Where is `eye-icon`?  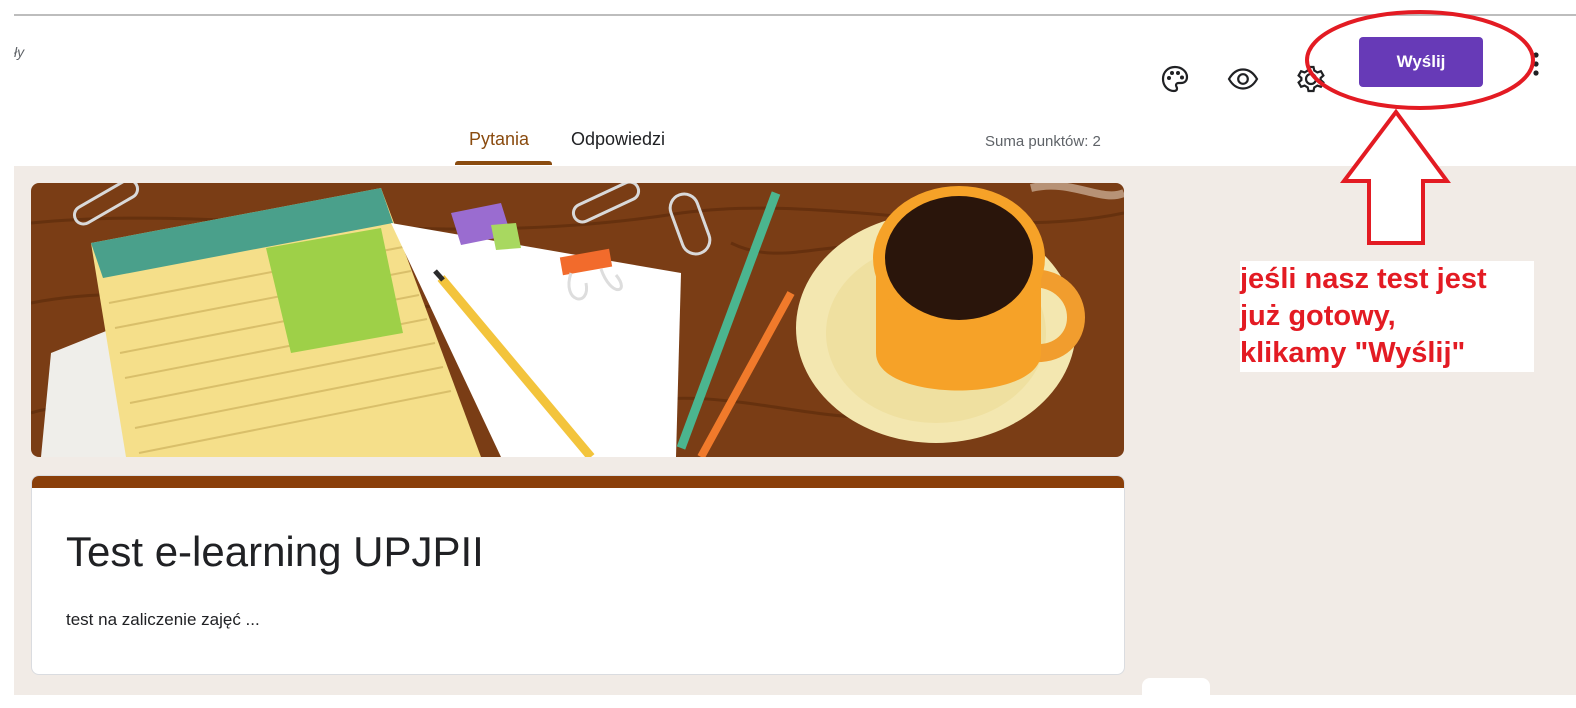
eye-icon is located at coordinates (1243, 79).